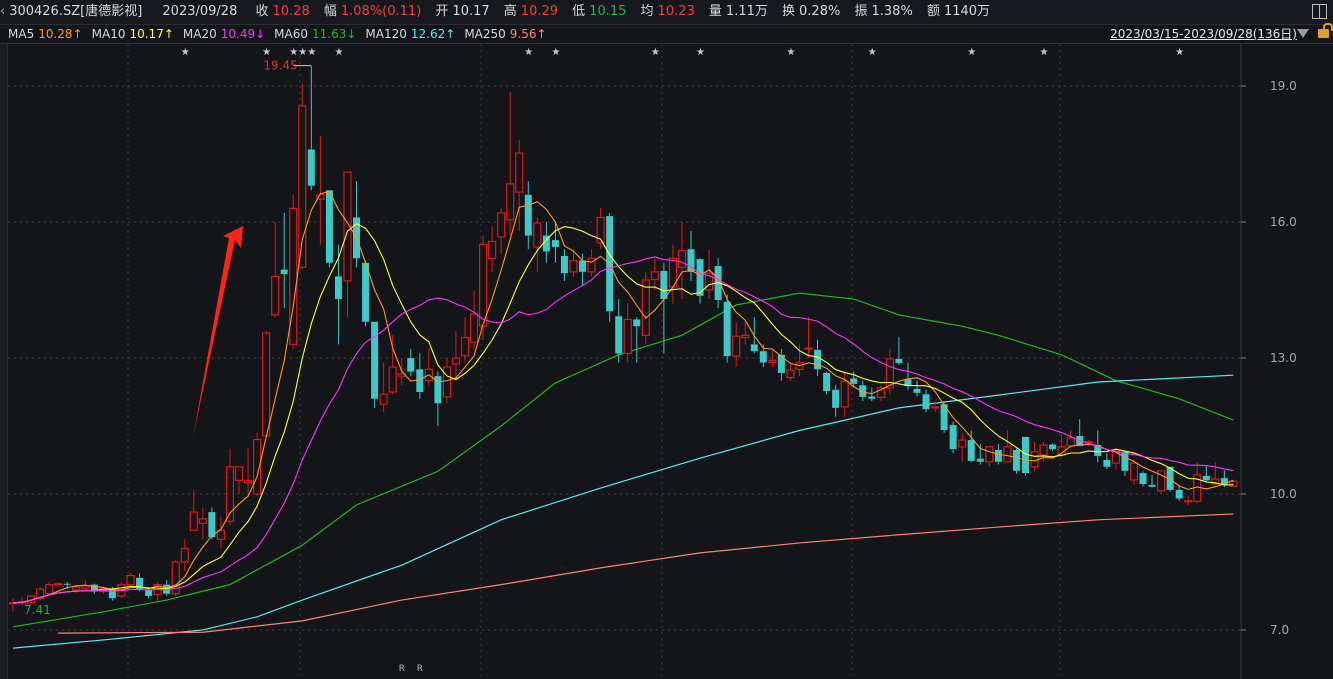  I want to click on min-price-label: 7.41, so click(37, 610).